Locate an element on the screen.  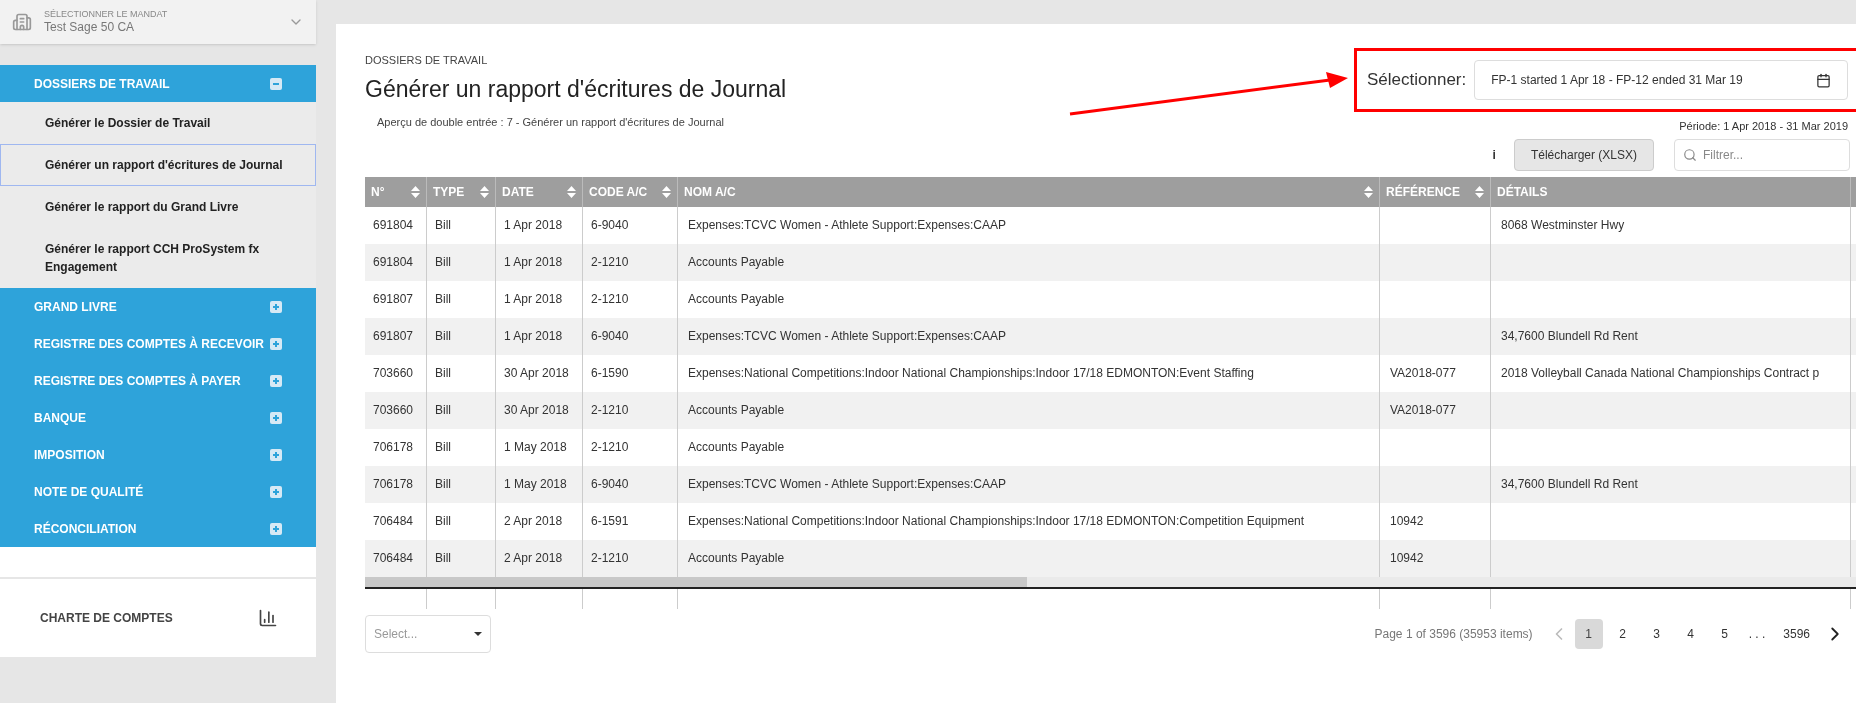
page-button: 3596 is located at coordinates (1796, 633).